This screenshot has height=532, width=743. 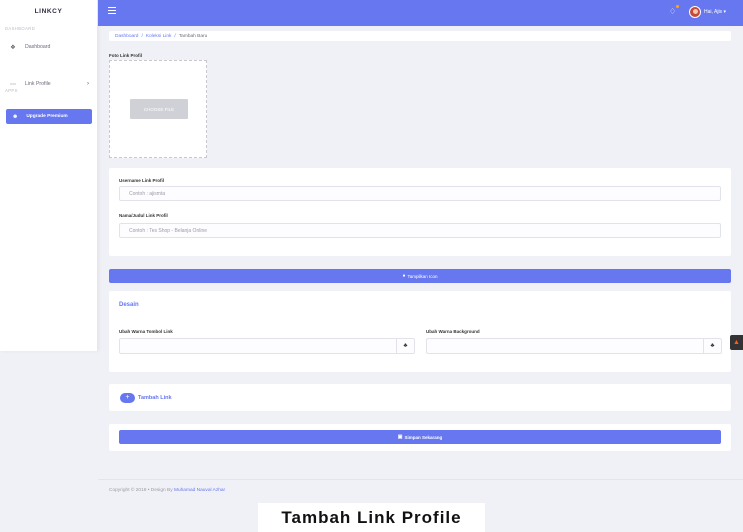 I want to click on avatar, so click(x=695, y=12).